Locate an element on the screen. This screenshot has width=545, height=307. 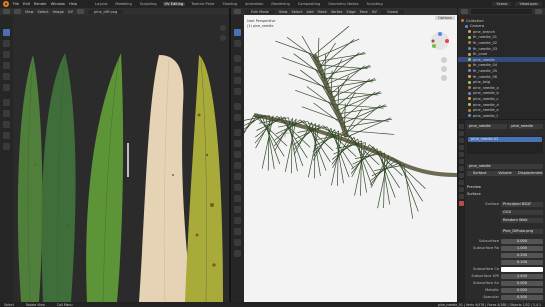
pivot-icon is located at coordinates (80, 11).